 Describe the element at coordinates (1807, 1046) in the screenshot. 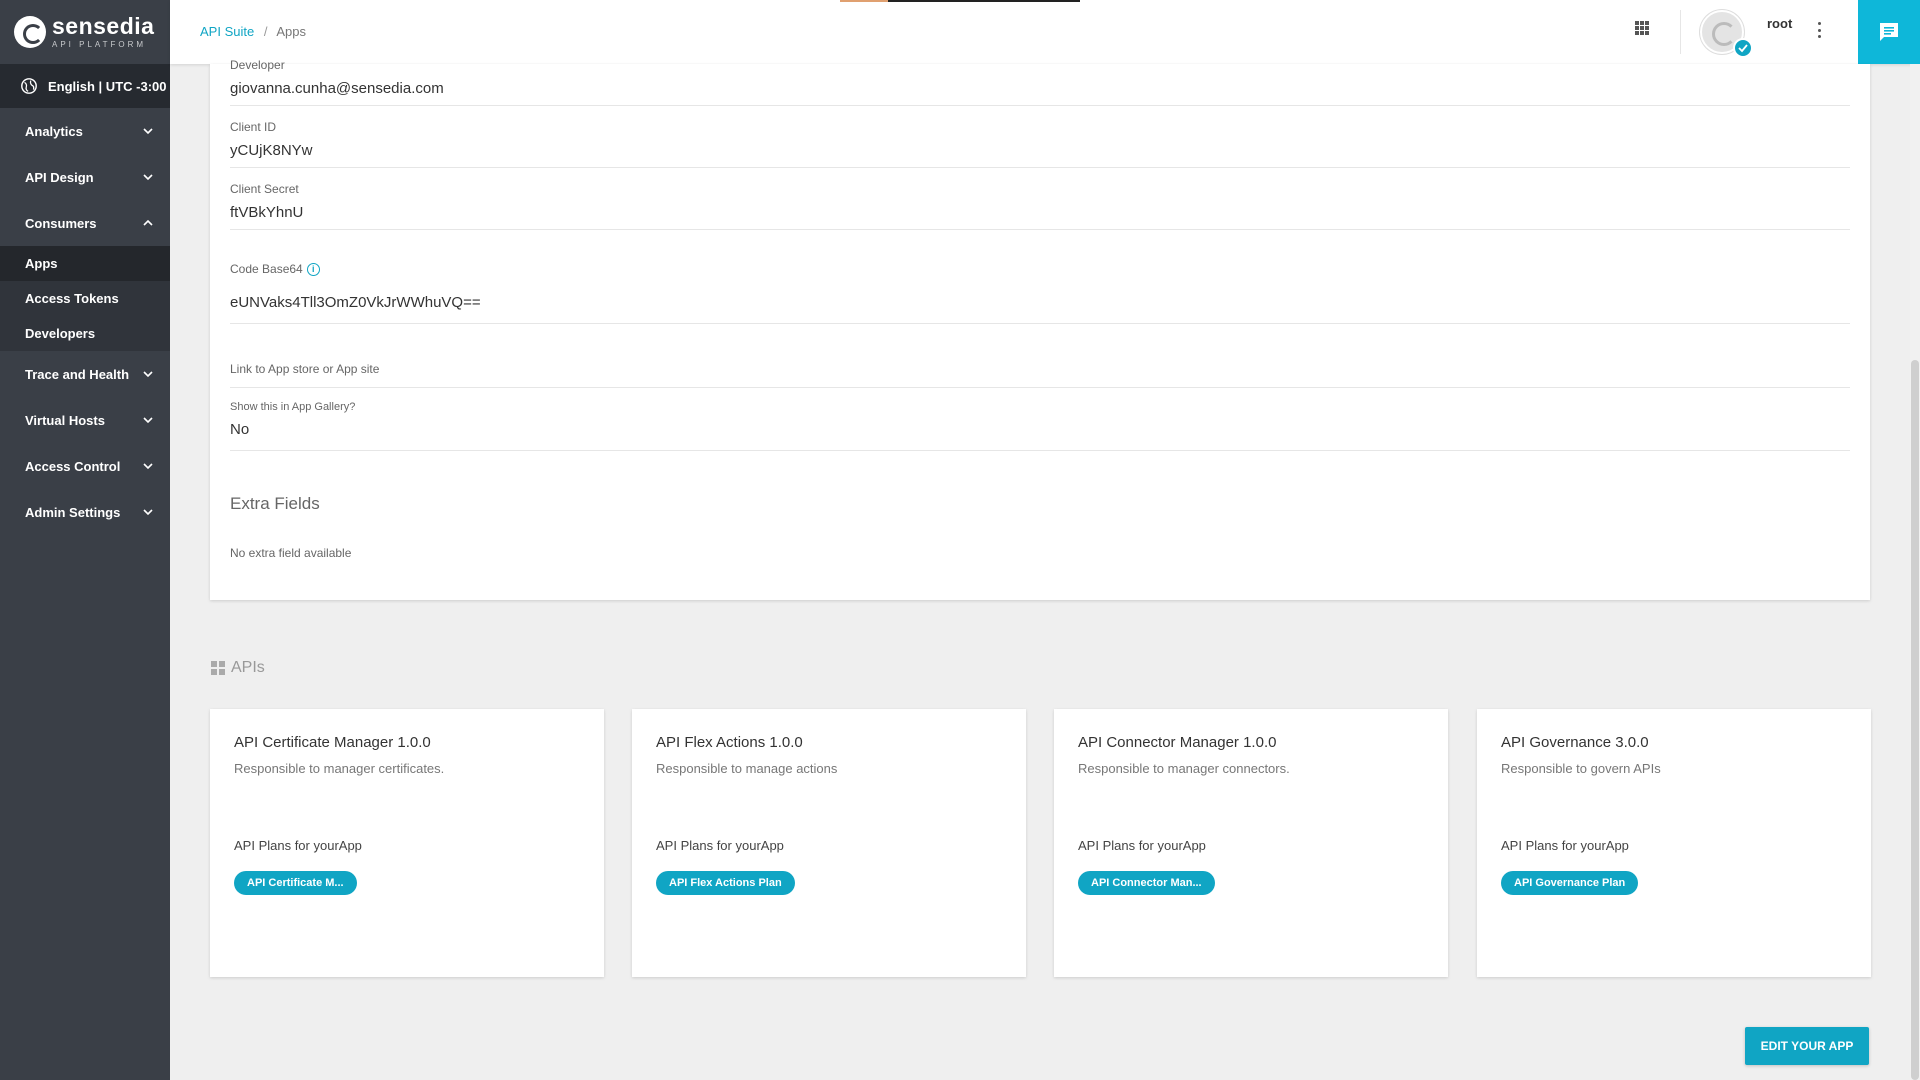

I see `edit-app-button: EDIT YOUR APP` at that location.